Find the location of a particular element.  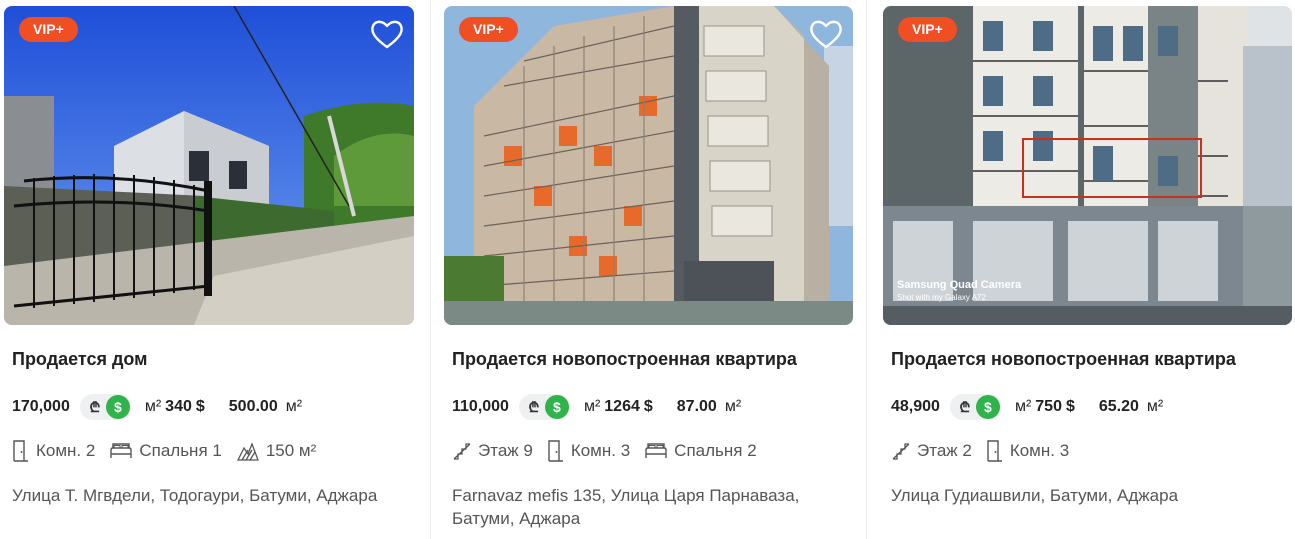

features: Комн. 2 Спальня 1 150 м² is located at coordinates (171, 451).